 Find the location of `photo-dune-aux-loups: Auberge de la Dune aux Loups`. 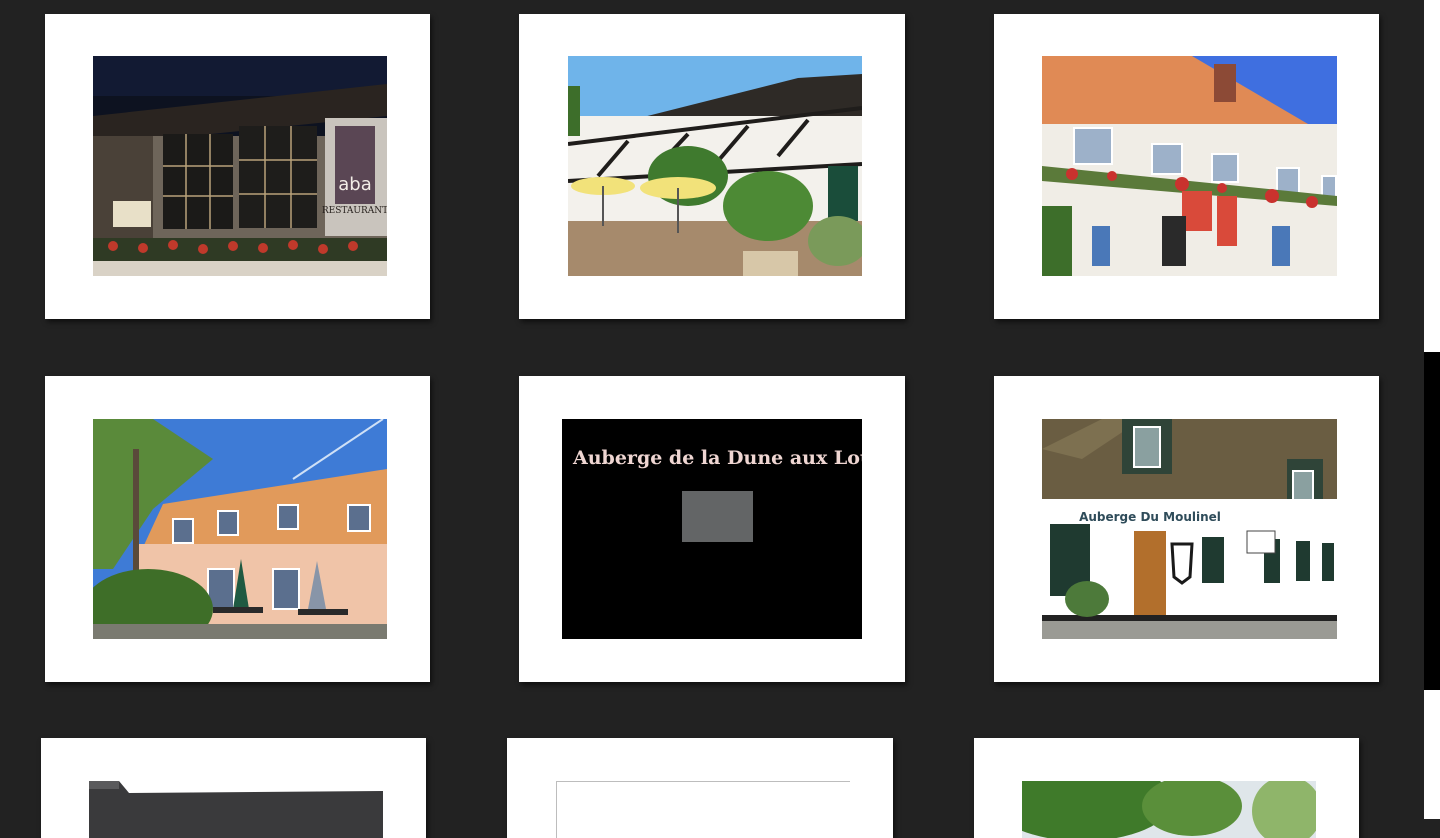

photo-dune-aux-loups: Auberge de la Dune aux Loups is located at coordinates (712, 529).